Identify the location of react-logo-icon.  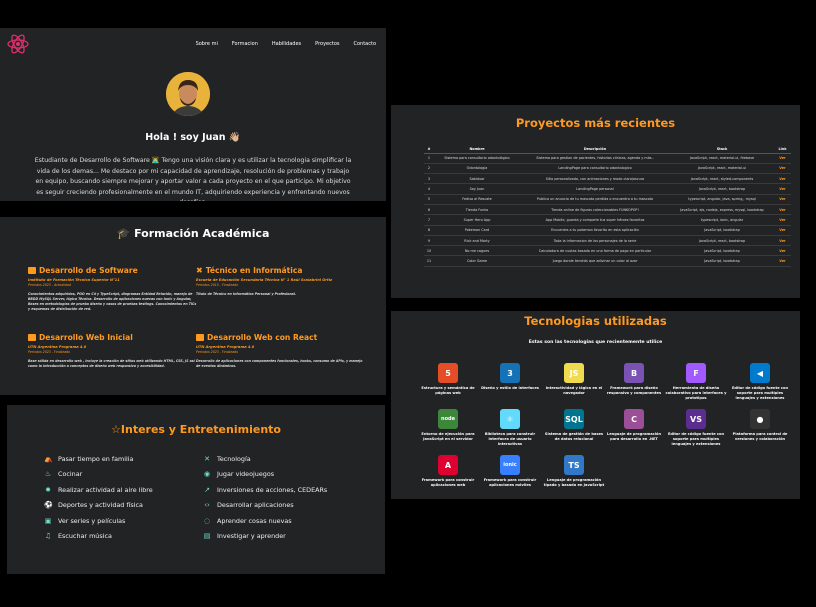
(18, 44).